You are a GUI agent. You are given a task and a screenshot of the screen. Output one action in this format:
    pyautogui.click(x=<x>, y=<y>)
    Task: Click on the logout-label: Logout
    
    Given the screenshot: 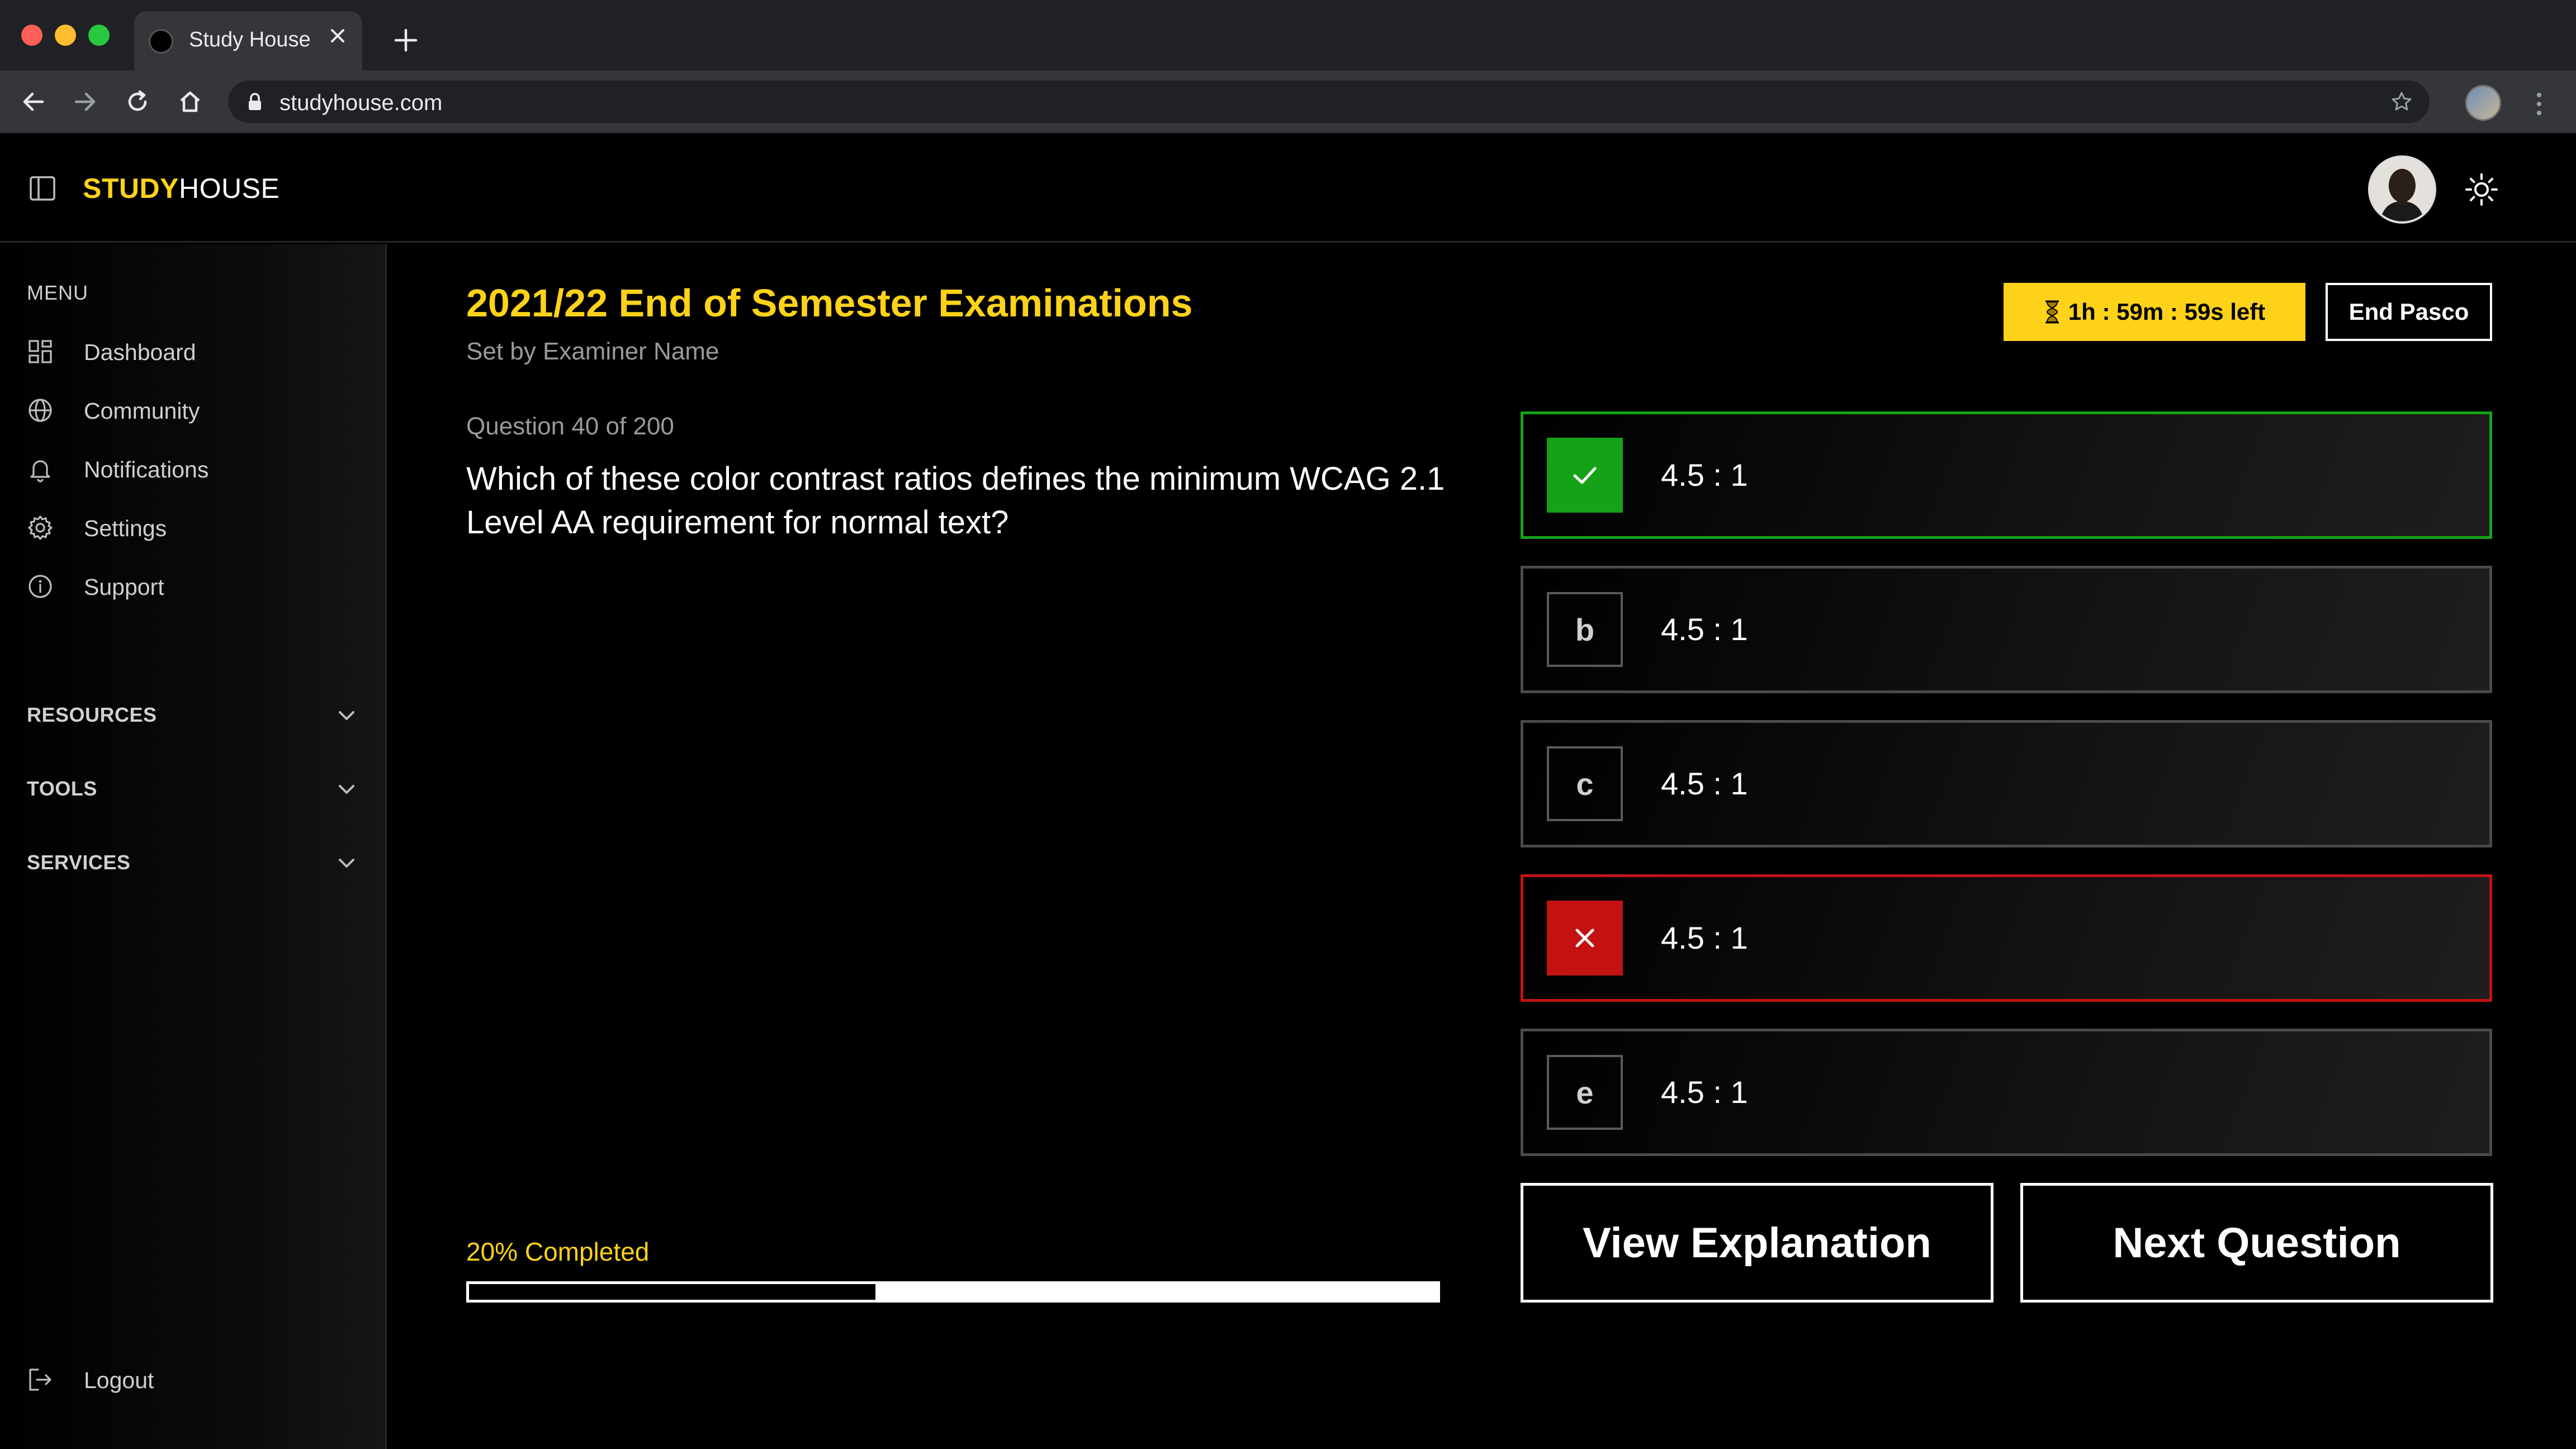 What is the action you would take?
    pyautogui.click(x=119, y=1380)
    